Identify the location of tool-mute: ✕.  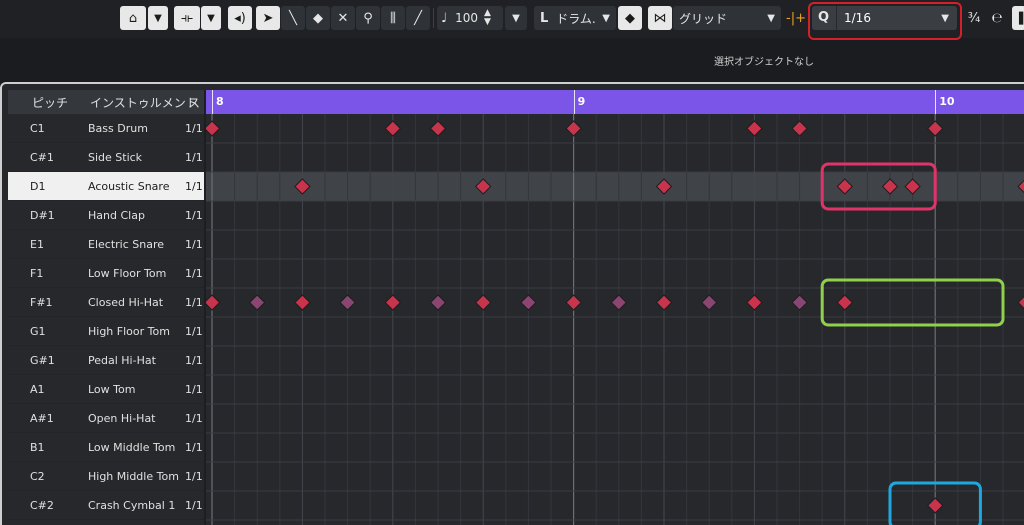
(343, 18).